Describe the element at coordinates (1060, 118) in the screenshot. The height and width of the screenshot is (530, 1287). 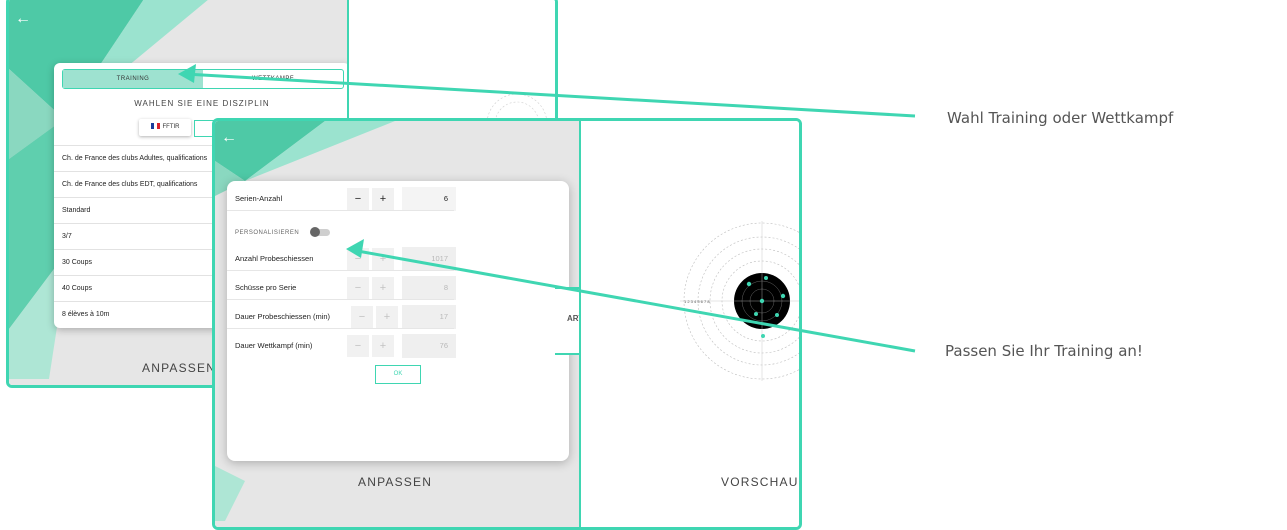
I see `callout-training-mode: Wahl Training oder Wettkampf` at that location.